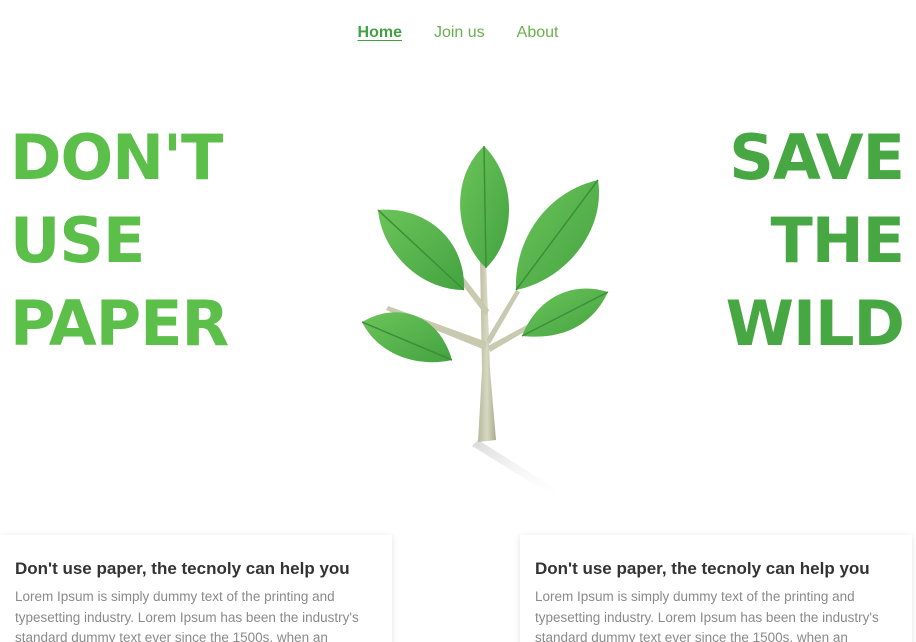  I want to click on hero-left-line: DON'T, so click(116, 157).